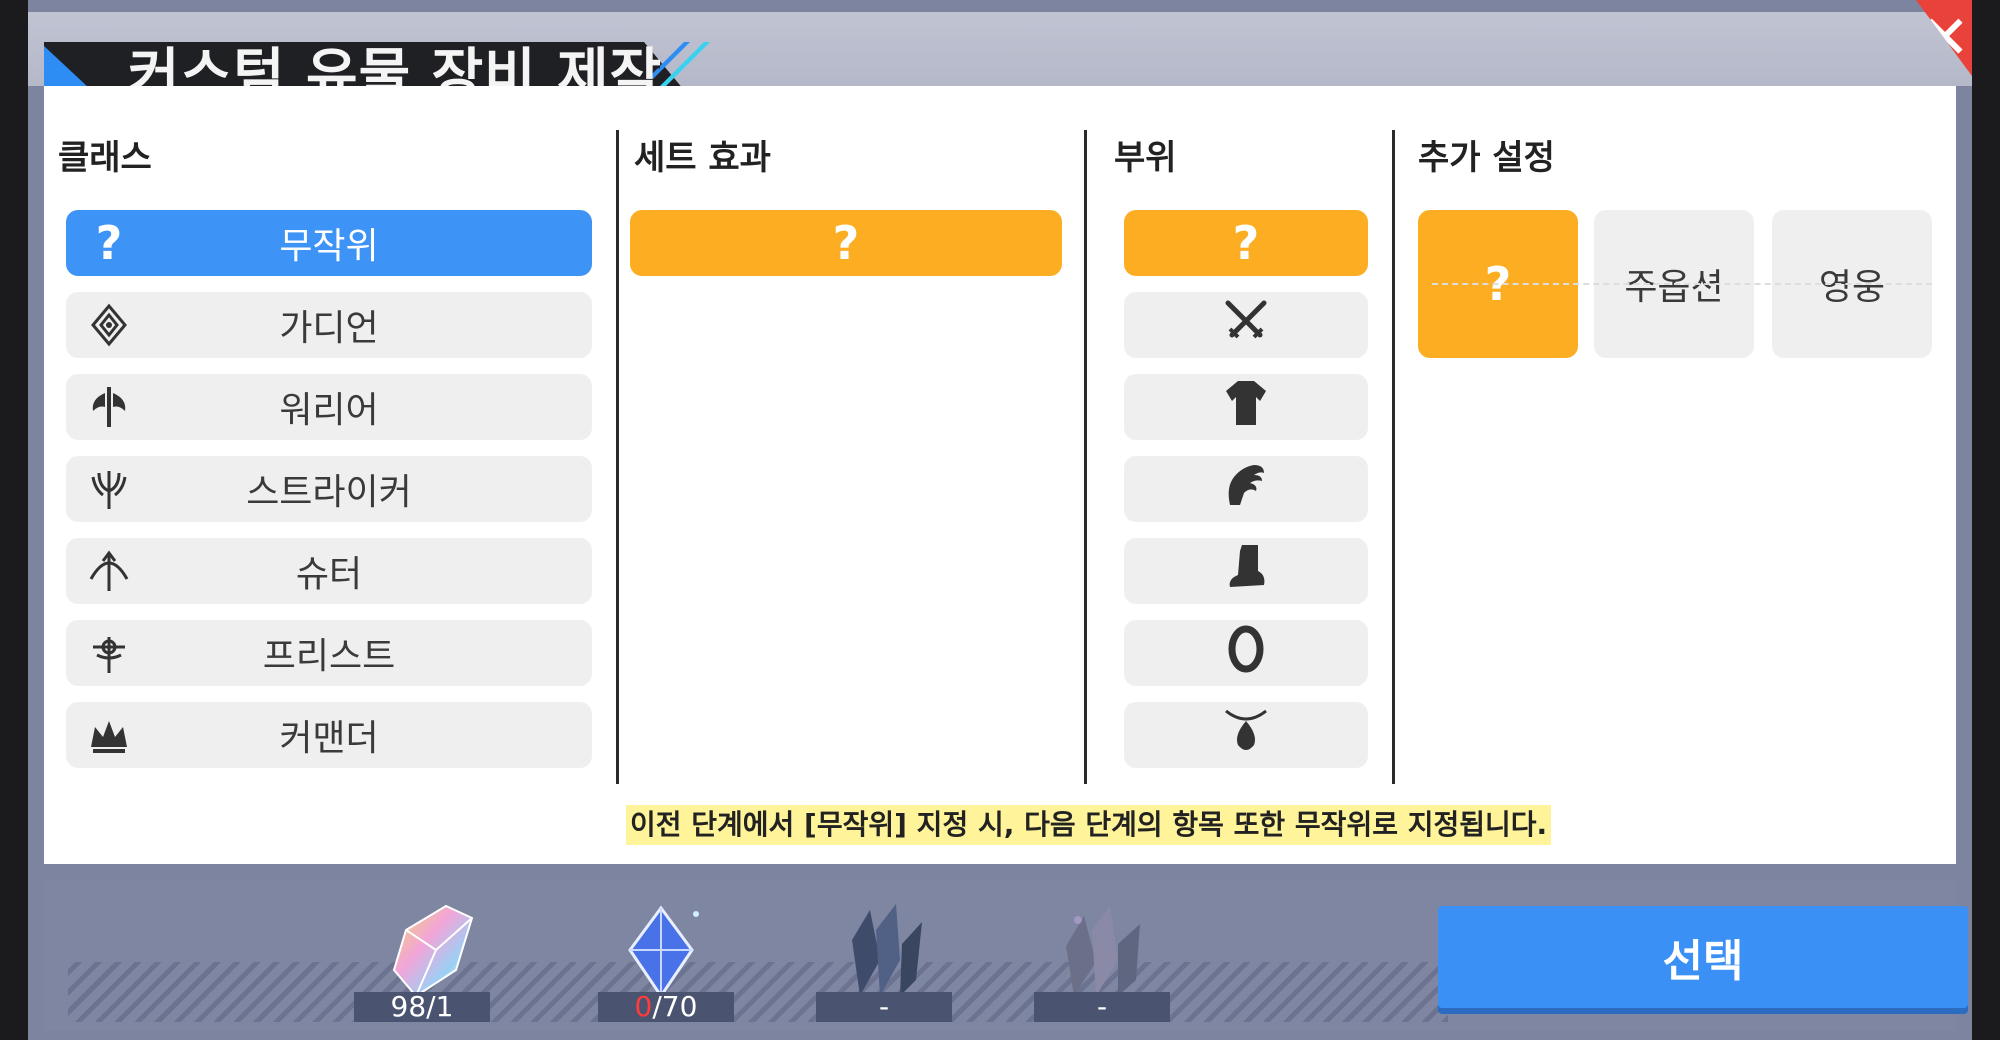 Image resolution: width=2000 pixels, height=1040 pixels. What do you see at coordinates (109, 653) in the screenshot?
I see `priest-cross-icon` at bounding box center [109, 653].